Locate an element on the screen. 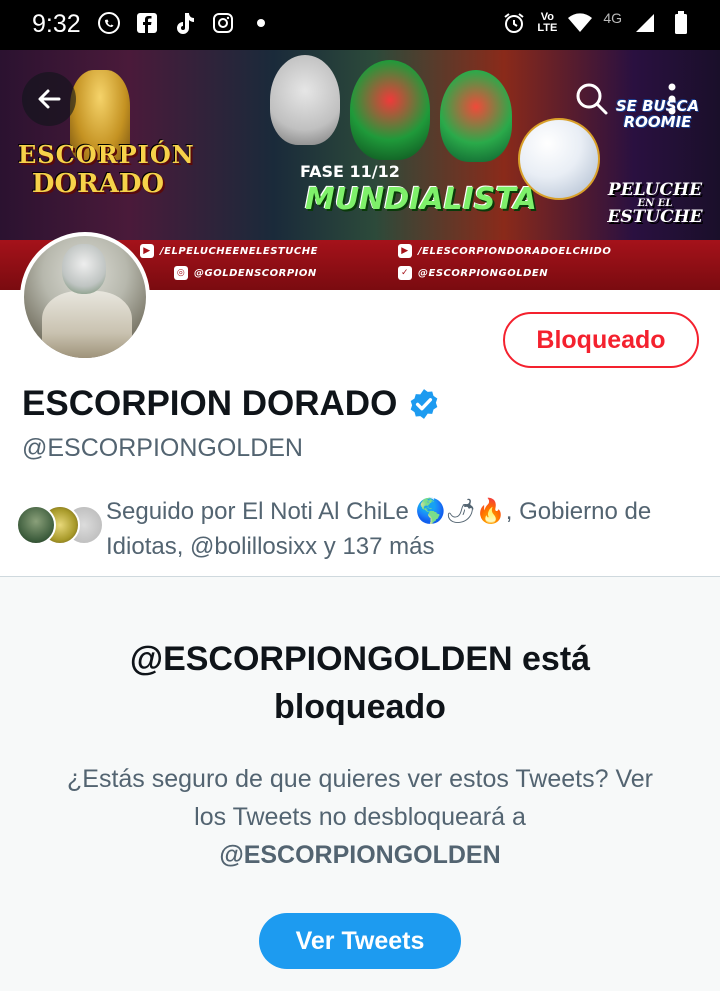 Image resolution: width=720 pixels, height=991 pixels. search-icon is located at coordinates (592, 99).